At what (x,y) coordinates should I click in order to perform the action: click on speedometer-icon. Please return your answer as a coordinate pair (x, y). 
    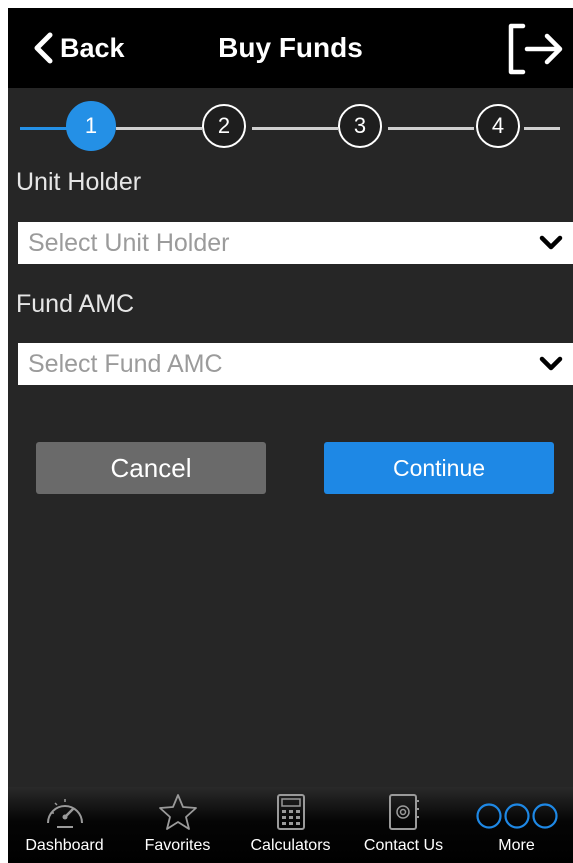
    Looking at the image, I should click on (65, 810).